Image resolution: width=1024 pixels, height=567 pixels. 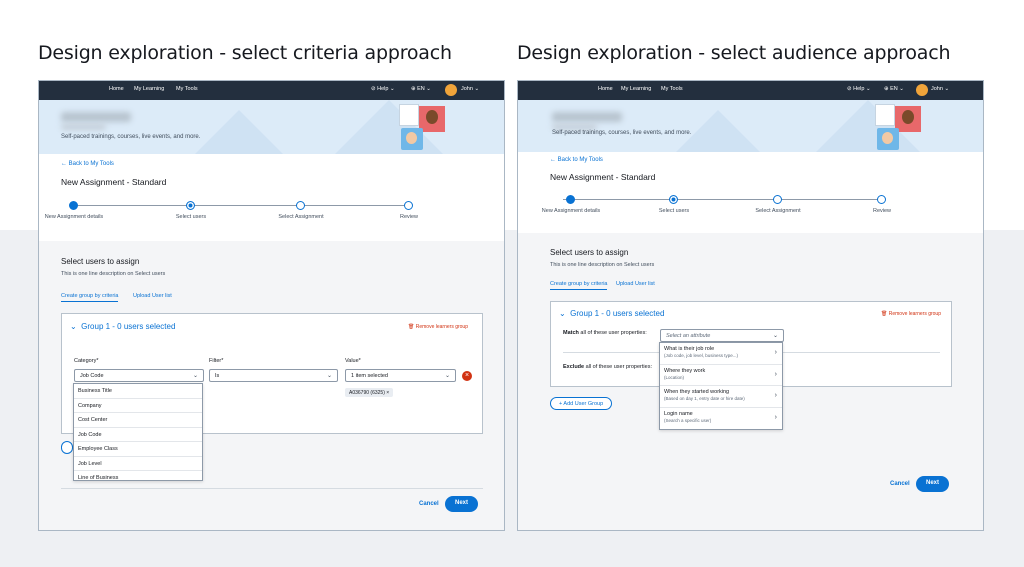 I want to click on value-label: Value*, so click(x=353, y=361).